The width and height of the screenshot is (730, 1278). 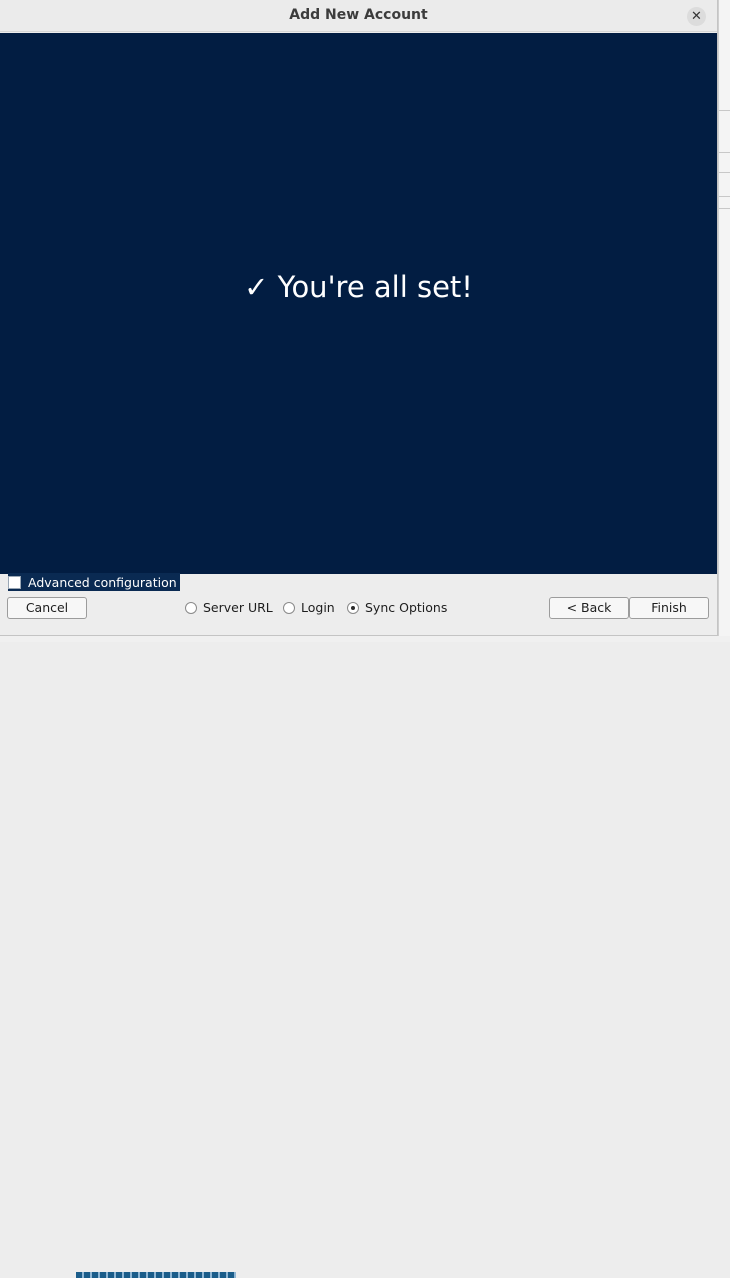 I want to click on step-label: Login, so click(x=318, y=607).